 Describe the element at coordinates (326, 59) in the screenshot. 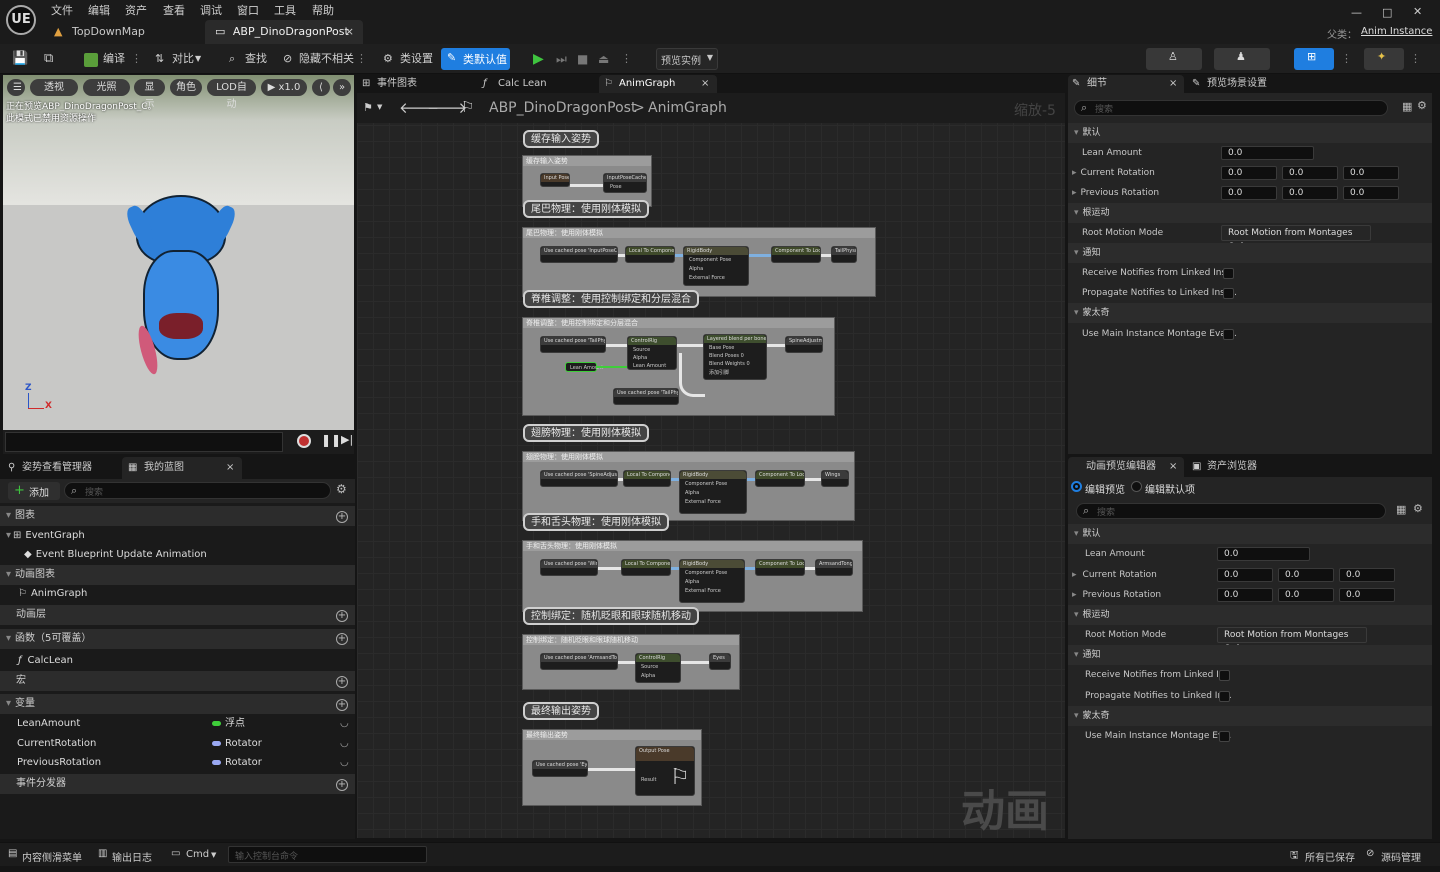

I see `hide-unrelated-button: 隐藏不相关` at that location.